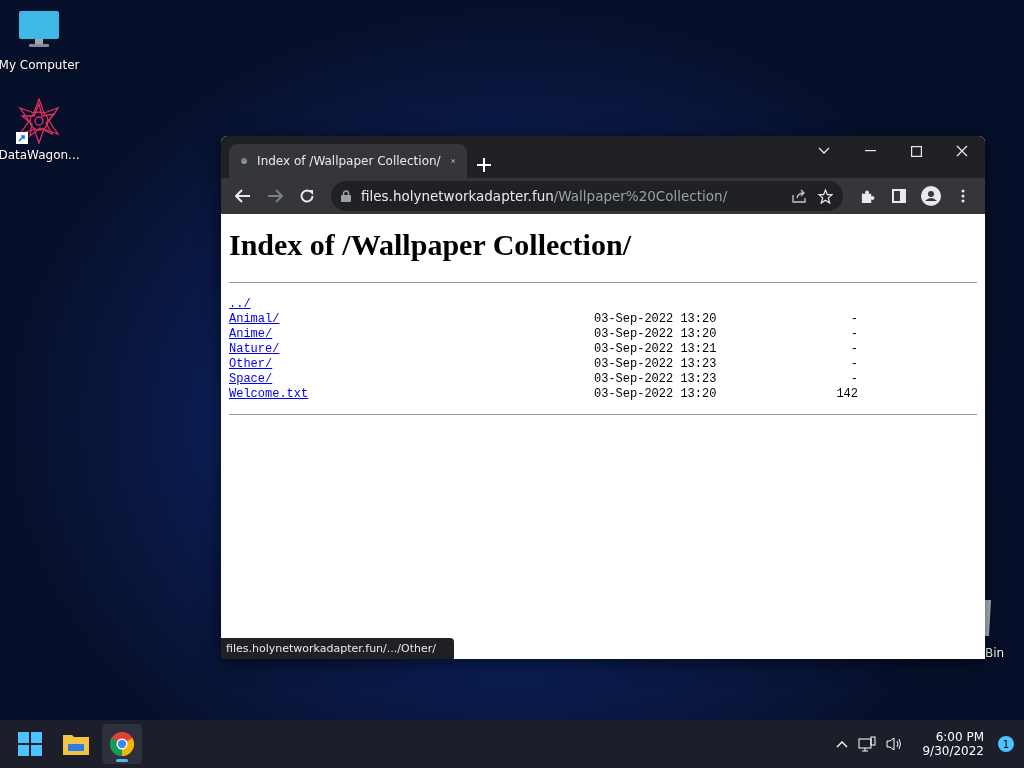 This screenshot has width=1024, height=768. Describe the element at coordinates (995, 653) in the screenshot. I see `desktop-icon-label: Bin` at that location.